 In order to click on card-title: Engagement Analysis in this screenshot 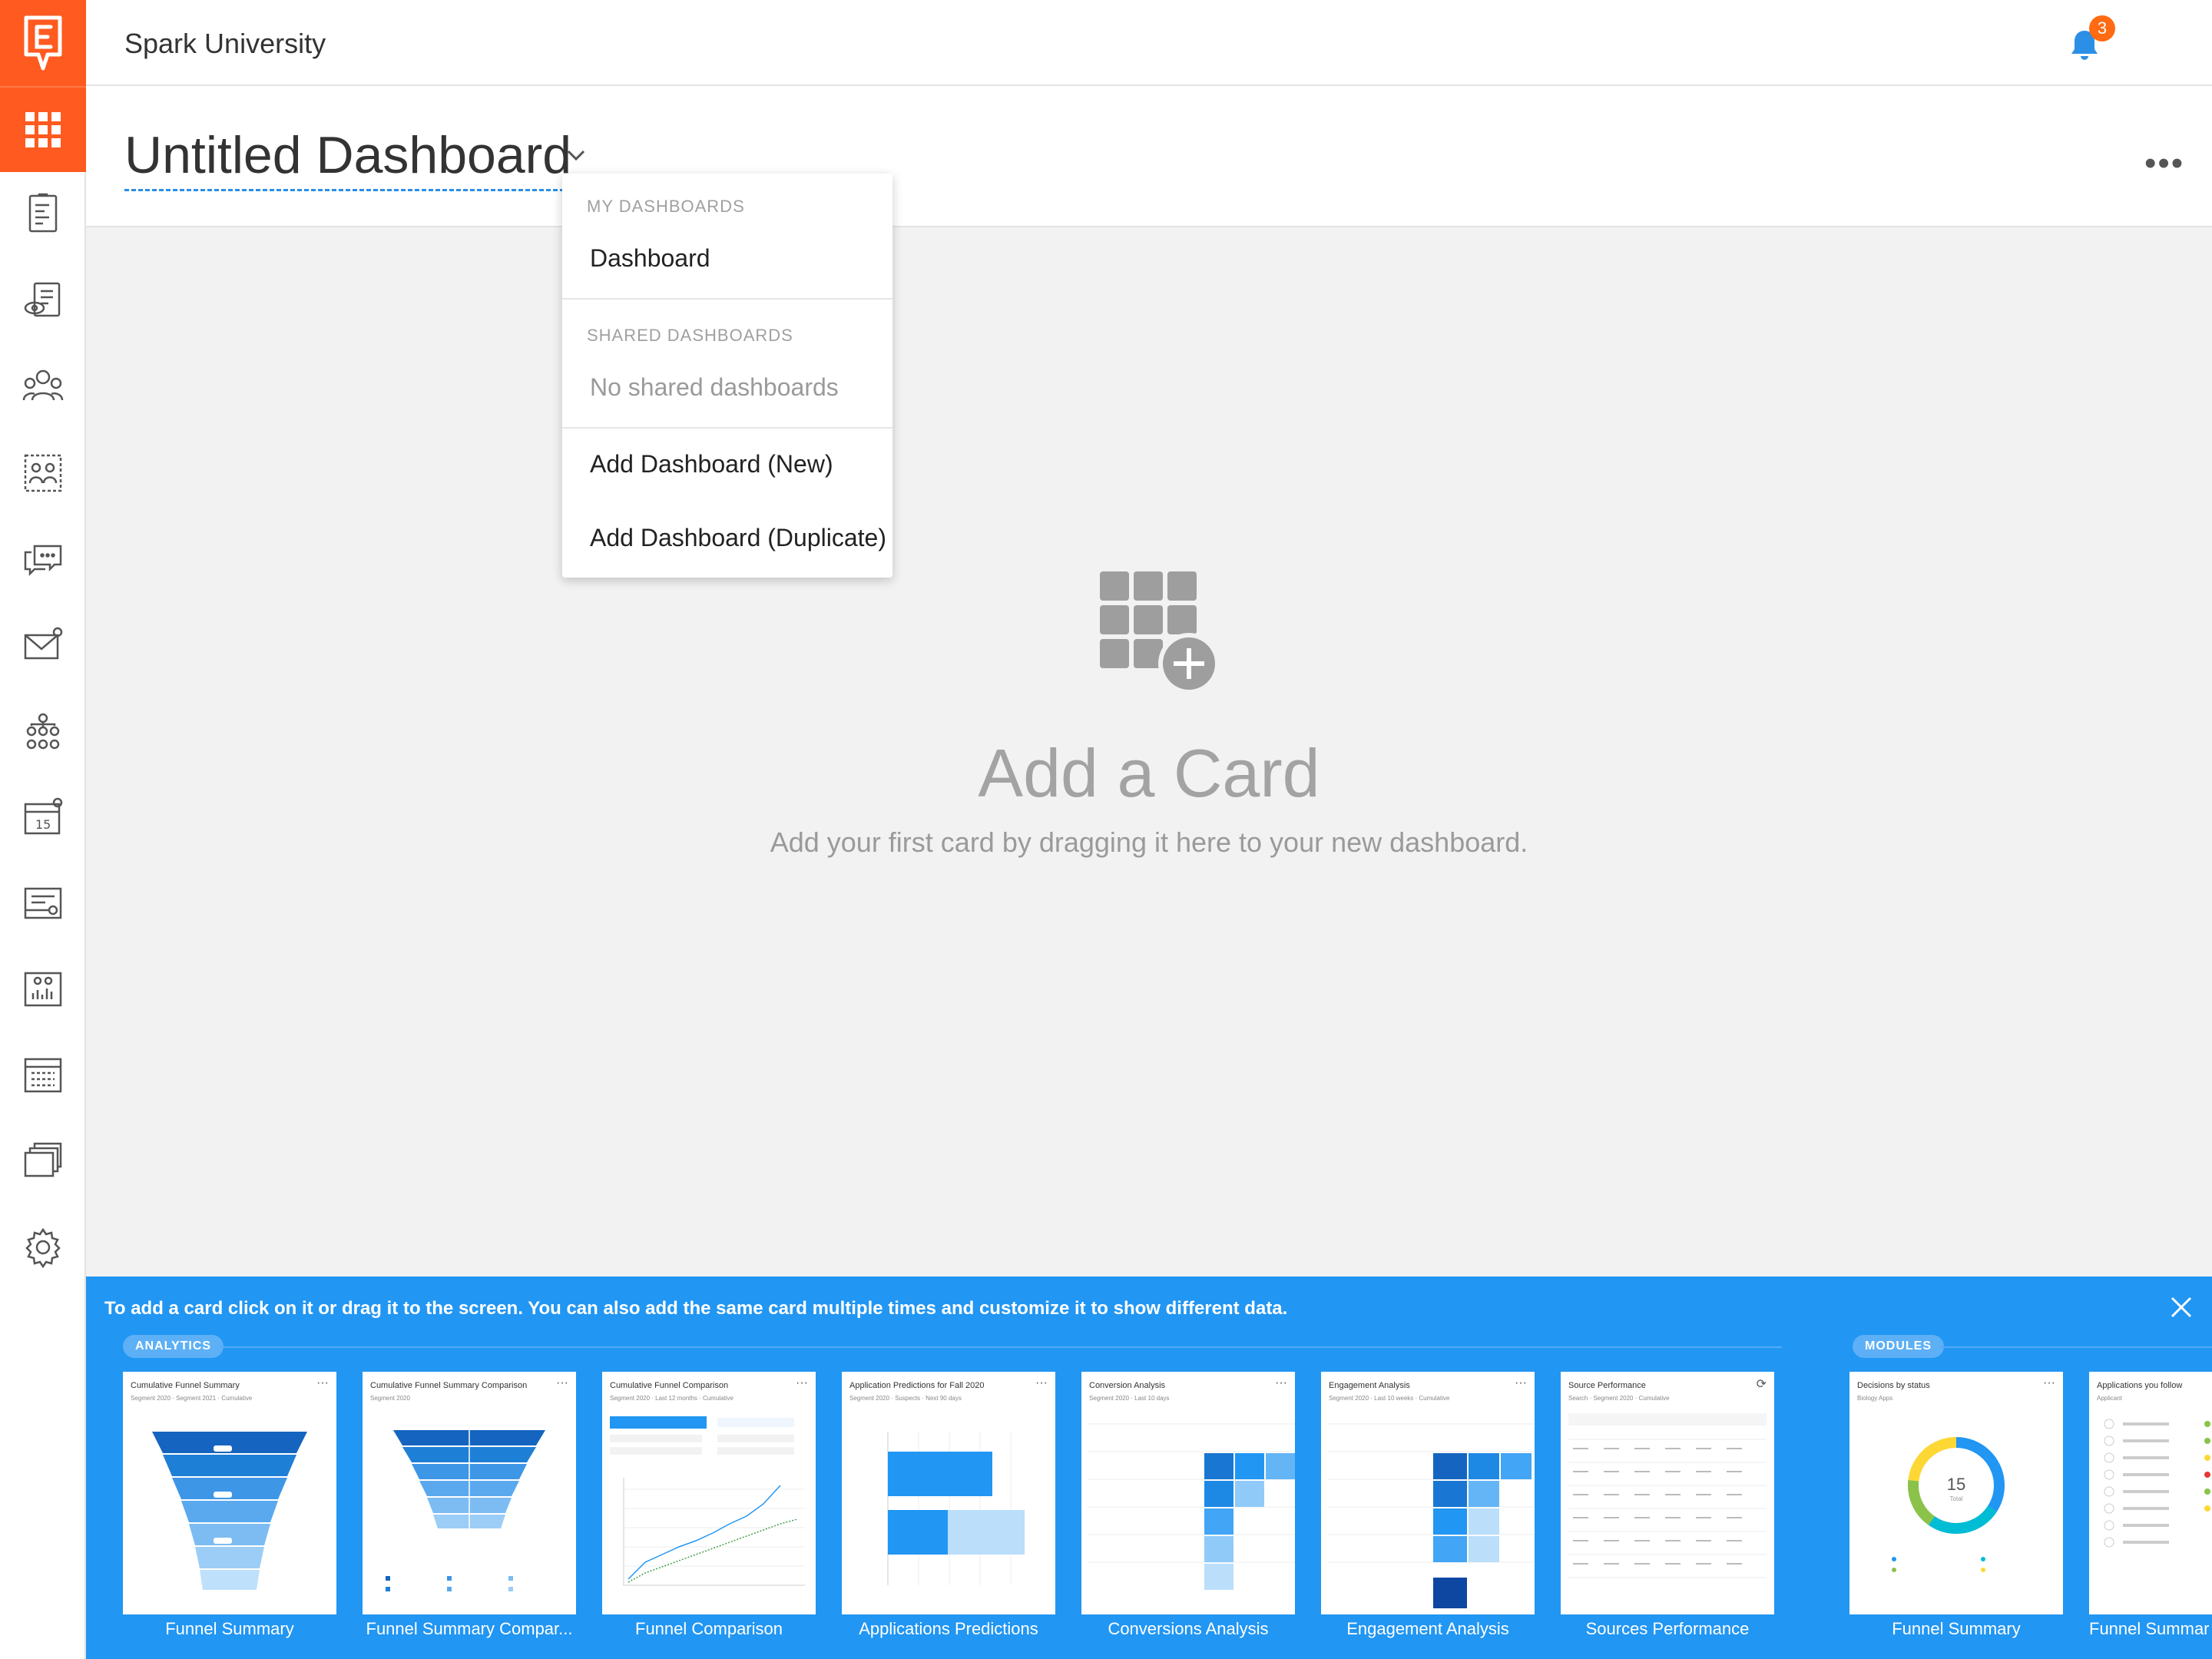, I will do `click(1370, 1385)`.